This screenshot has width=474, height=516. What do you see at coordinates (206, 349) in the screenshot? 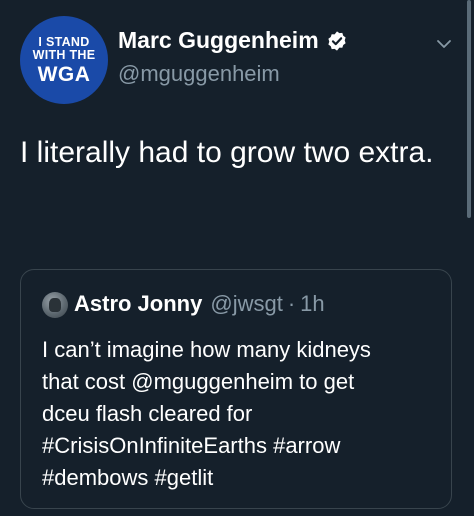
I see `quoted-text-line: I can’t imagine how many kidneys` at bounding box center [206, 349].